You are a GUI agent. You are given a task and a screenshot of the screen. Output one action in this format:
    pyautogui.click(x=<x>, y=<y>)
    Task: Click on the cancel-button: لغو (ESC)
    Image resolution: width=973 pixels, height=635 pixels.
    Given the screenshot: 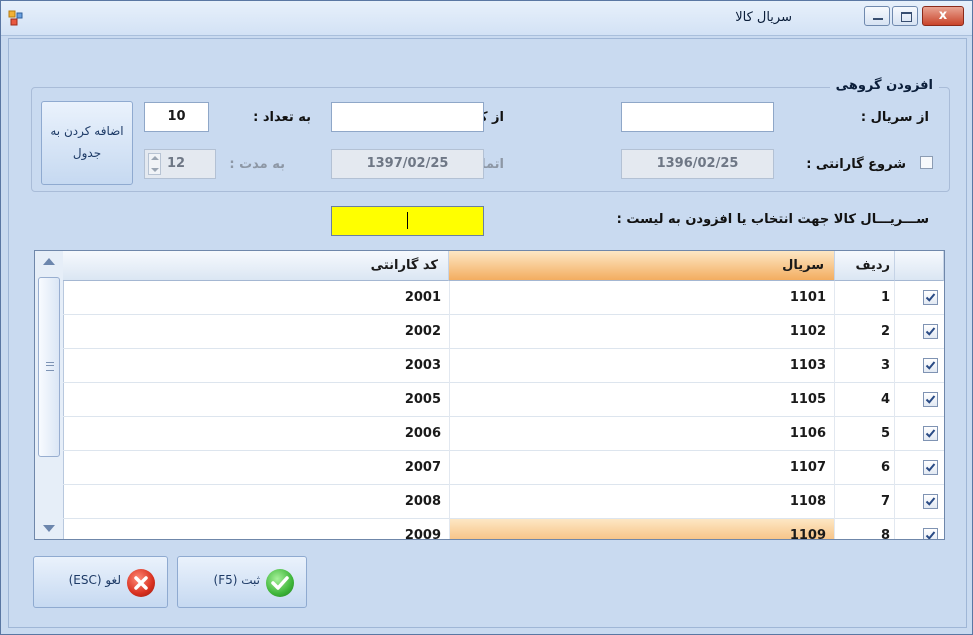 What is the action you would take?
    pyautogui.click(x=100, y=582)
    